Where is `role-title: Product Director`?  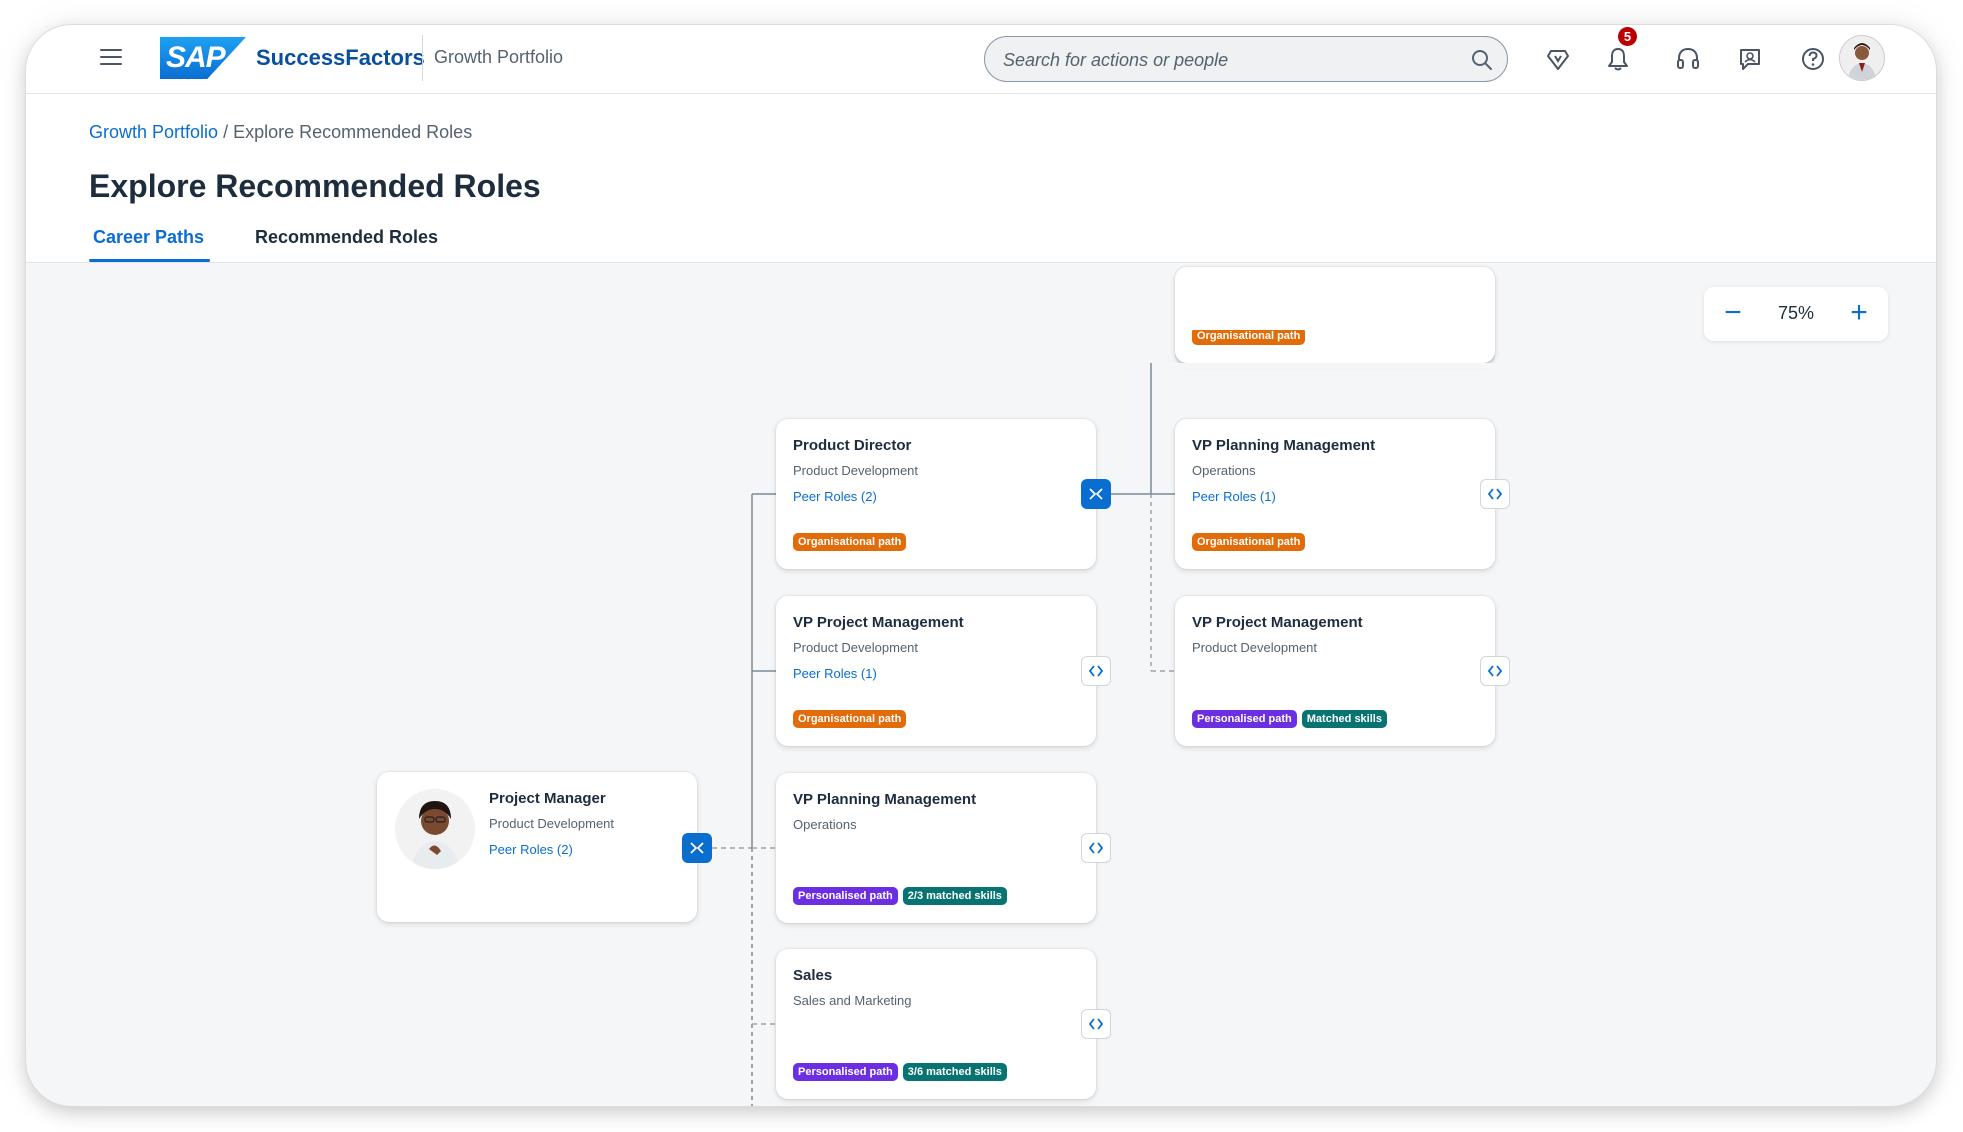
role-title: Product Director is located at coordinates (852, 445).